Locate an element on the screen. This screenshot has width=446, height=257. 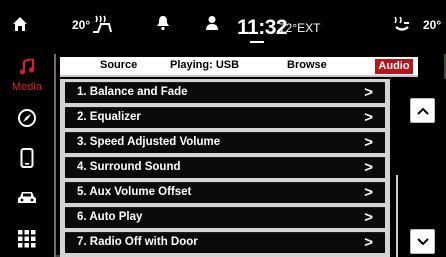
outside-temp: 72°EXT is located at coordinates (300, 28).